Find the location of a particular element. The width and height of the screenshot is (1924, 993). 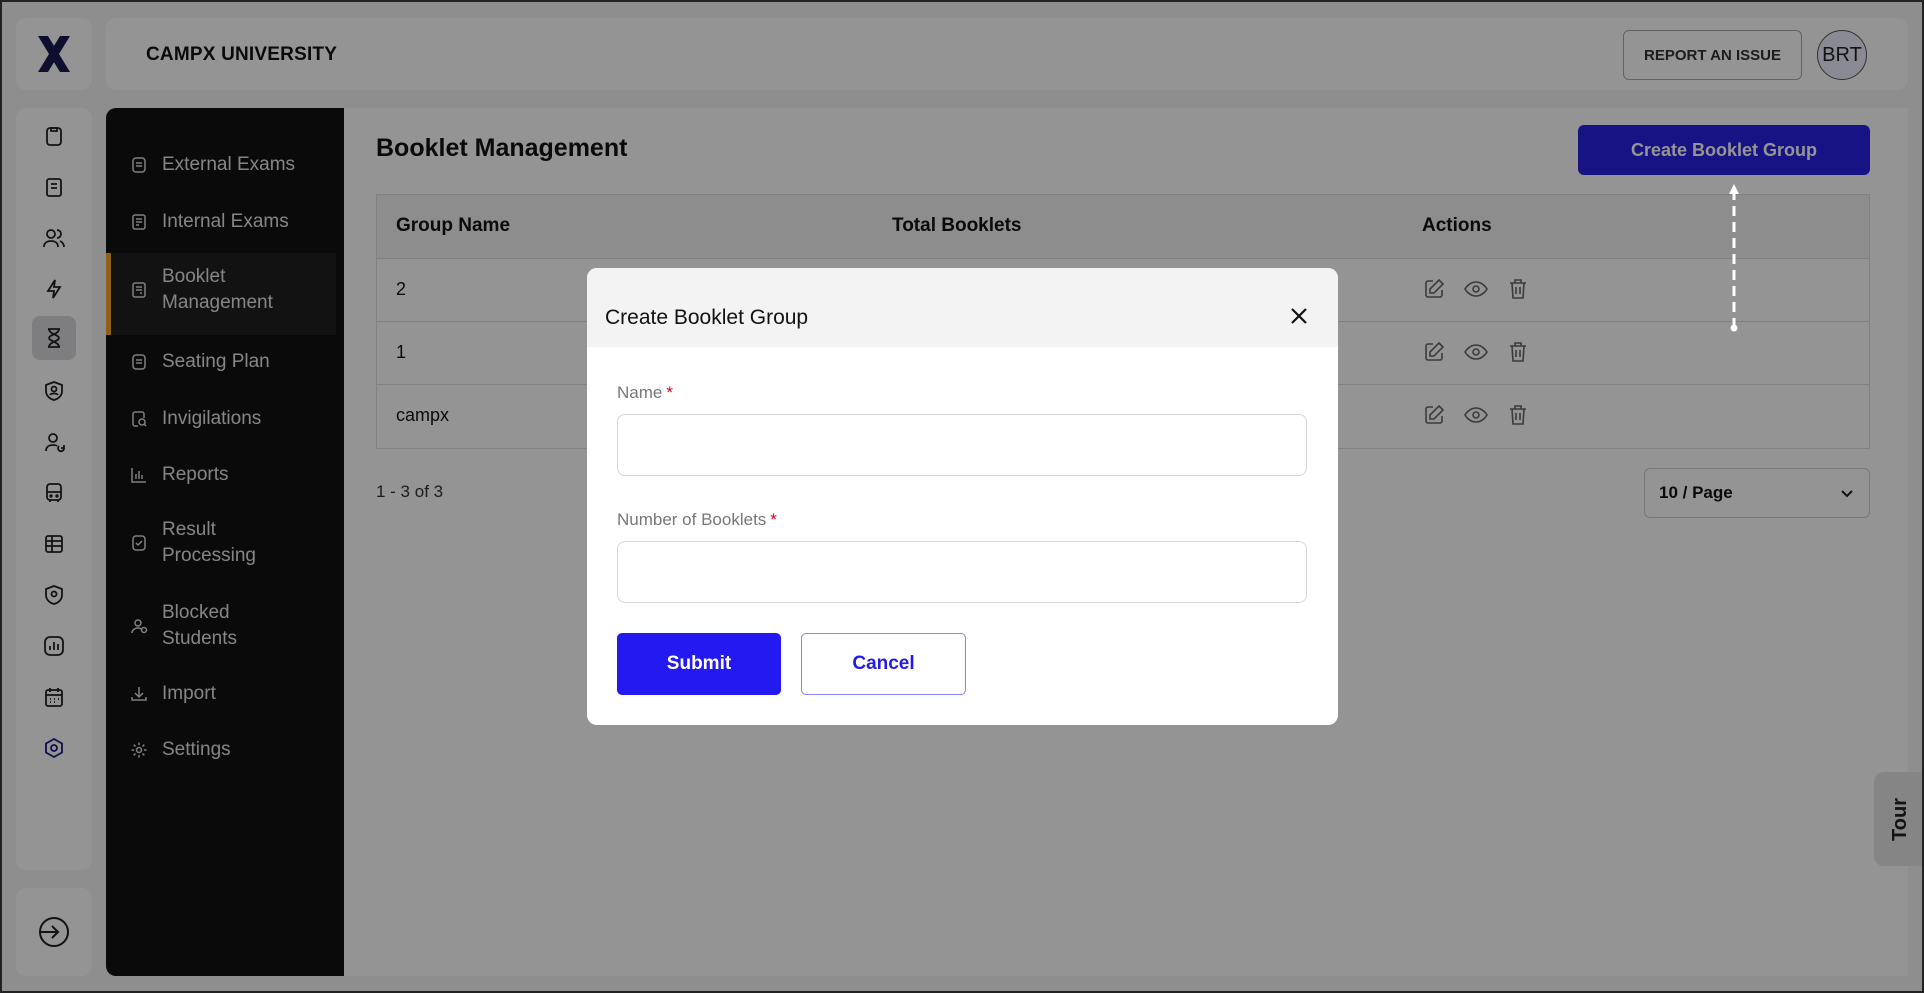

pointer-arrow-icon is located at coordinates (1734, 258).